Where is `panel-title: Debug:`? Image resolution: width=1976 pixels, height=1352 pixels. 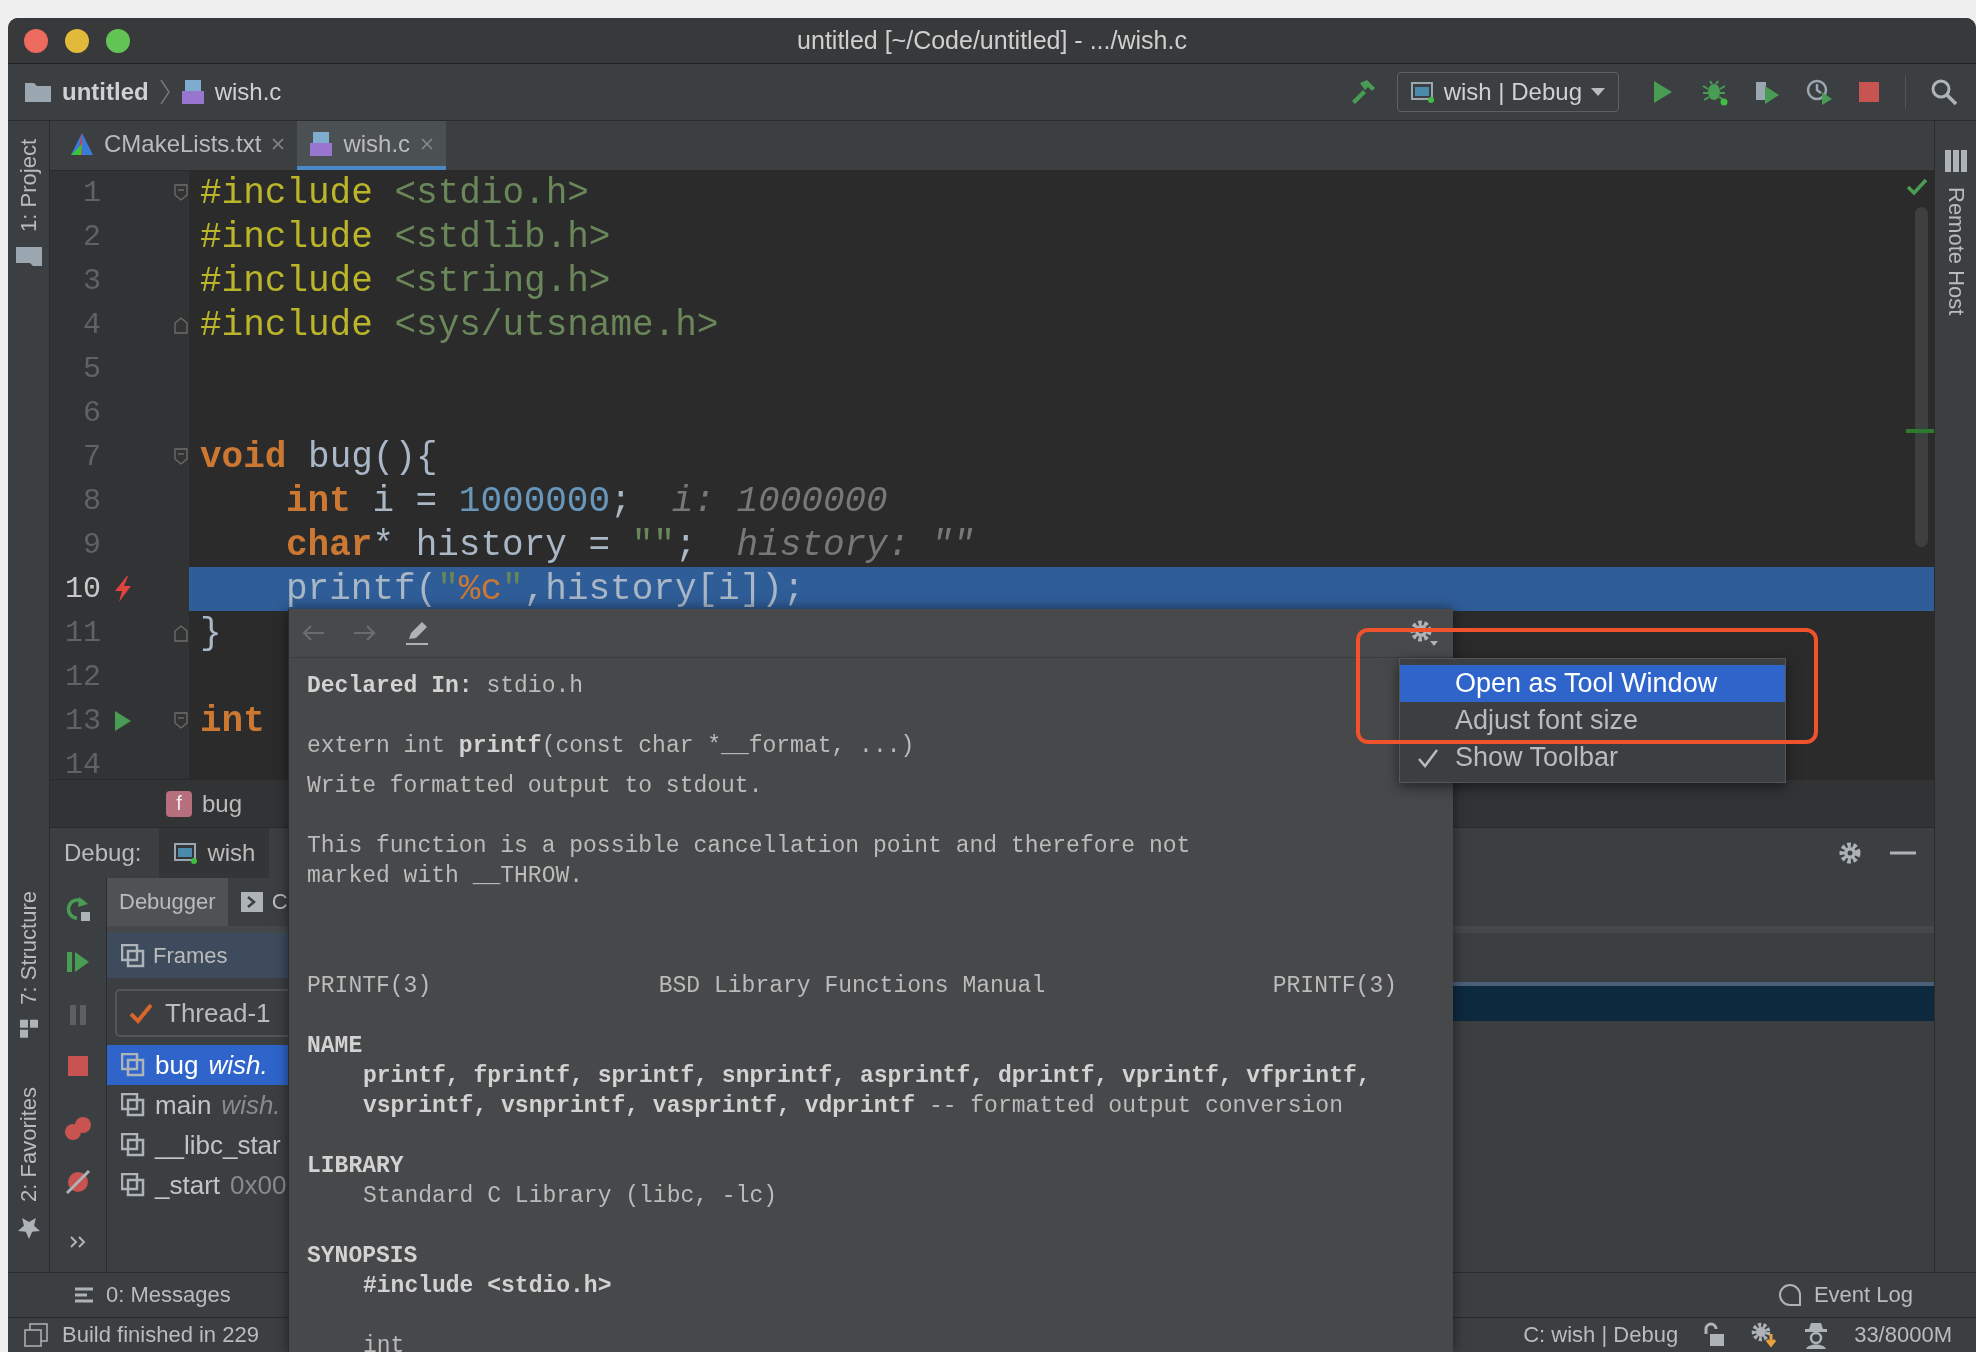 panel-title: Debug: is located at coordinates (103, 853).